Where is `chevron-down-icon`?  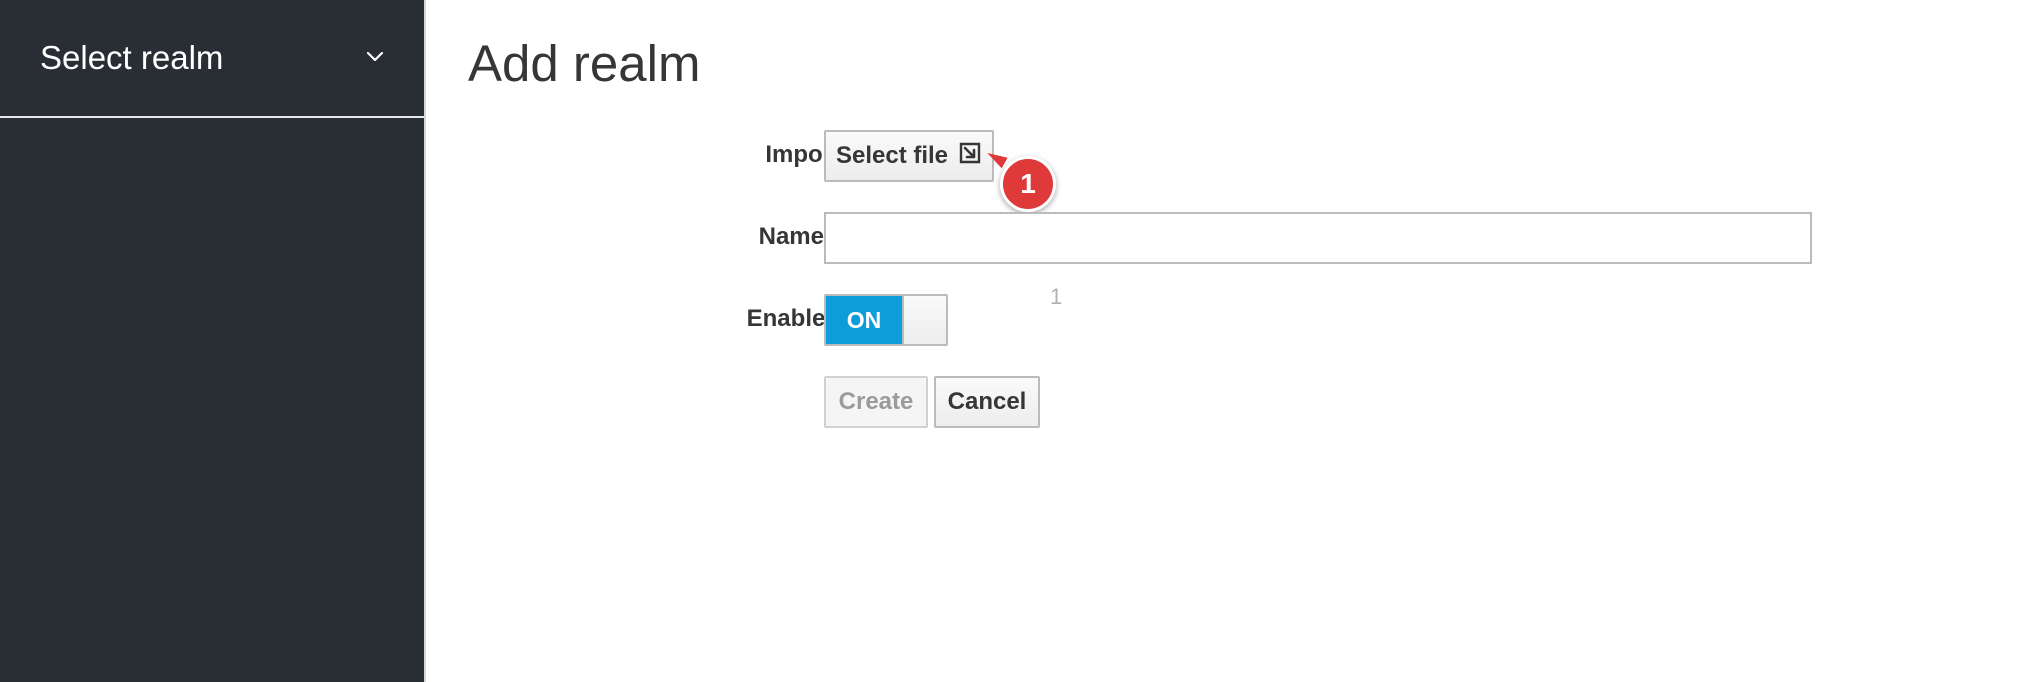
chevron-down-icon is located at coordinates (375, 57).